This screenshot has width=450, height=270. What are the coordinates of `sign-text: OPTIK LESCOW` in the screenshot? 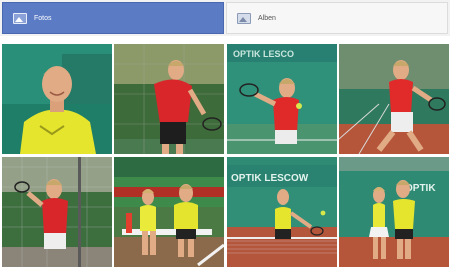 It's located at (270, 178).